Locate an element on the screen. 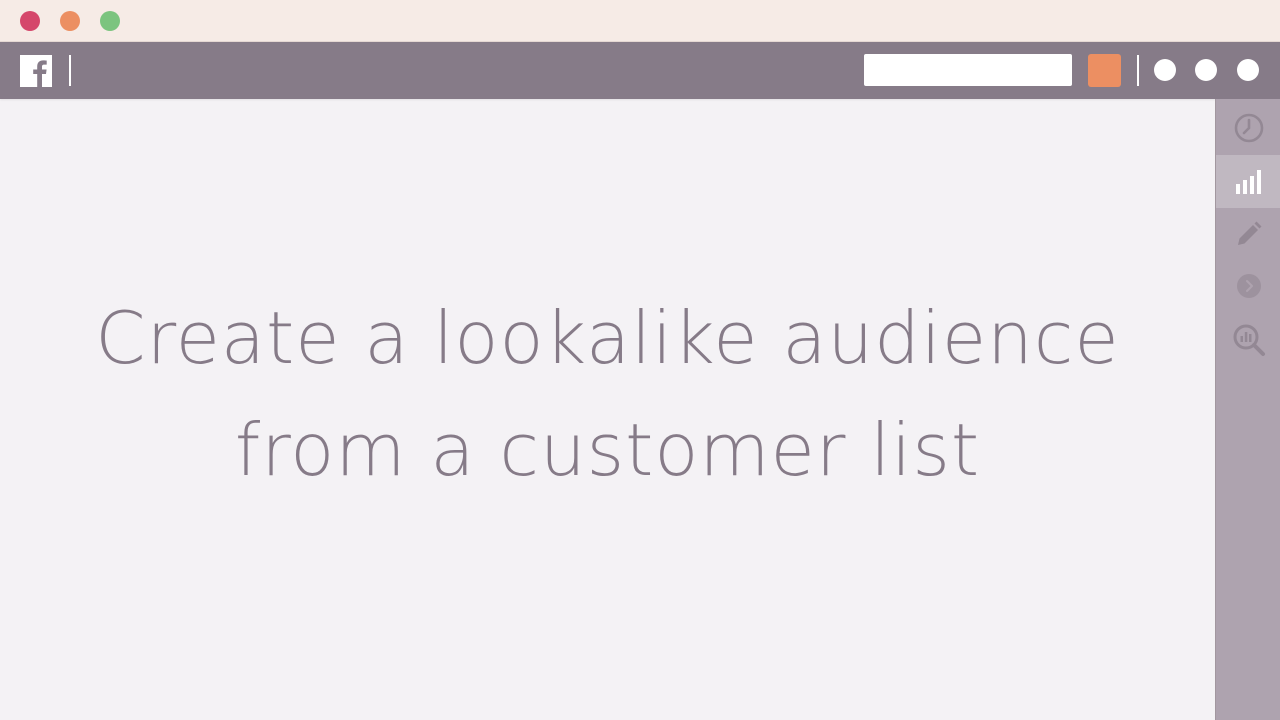 The image size is (1280, 720). chevron-right-icon is located at coordinates (1248, 285).